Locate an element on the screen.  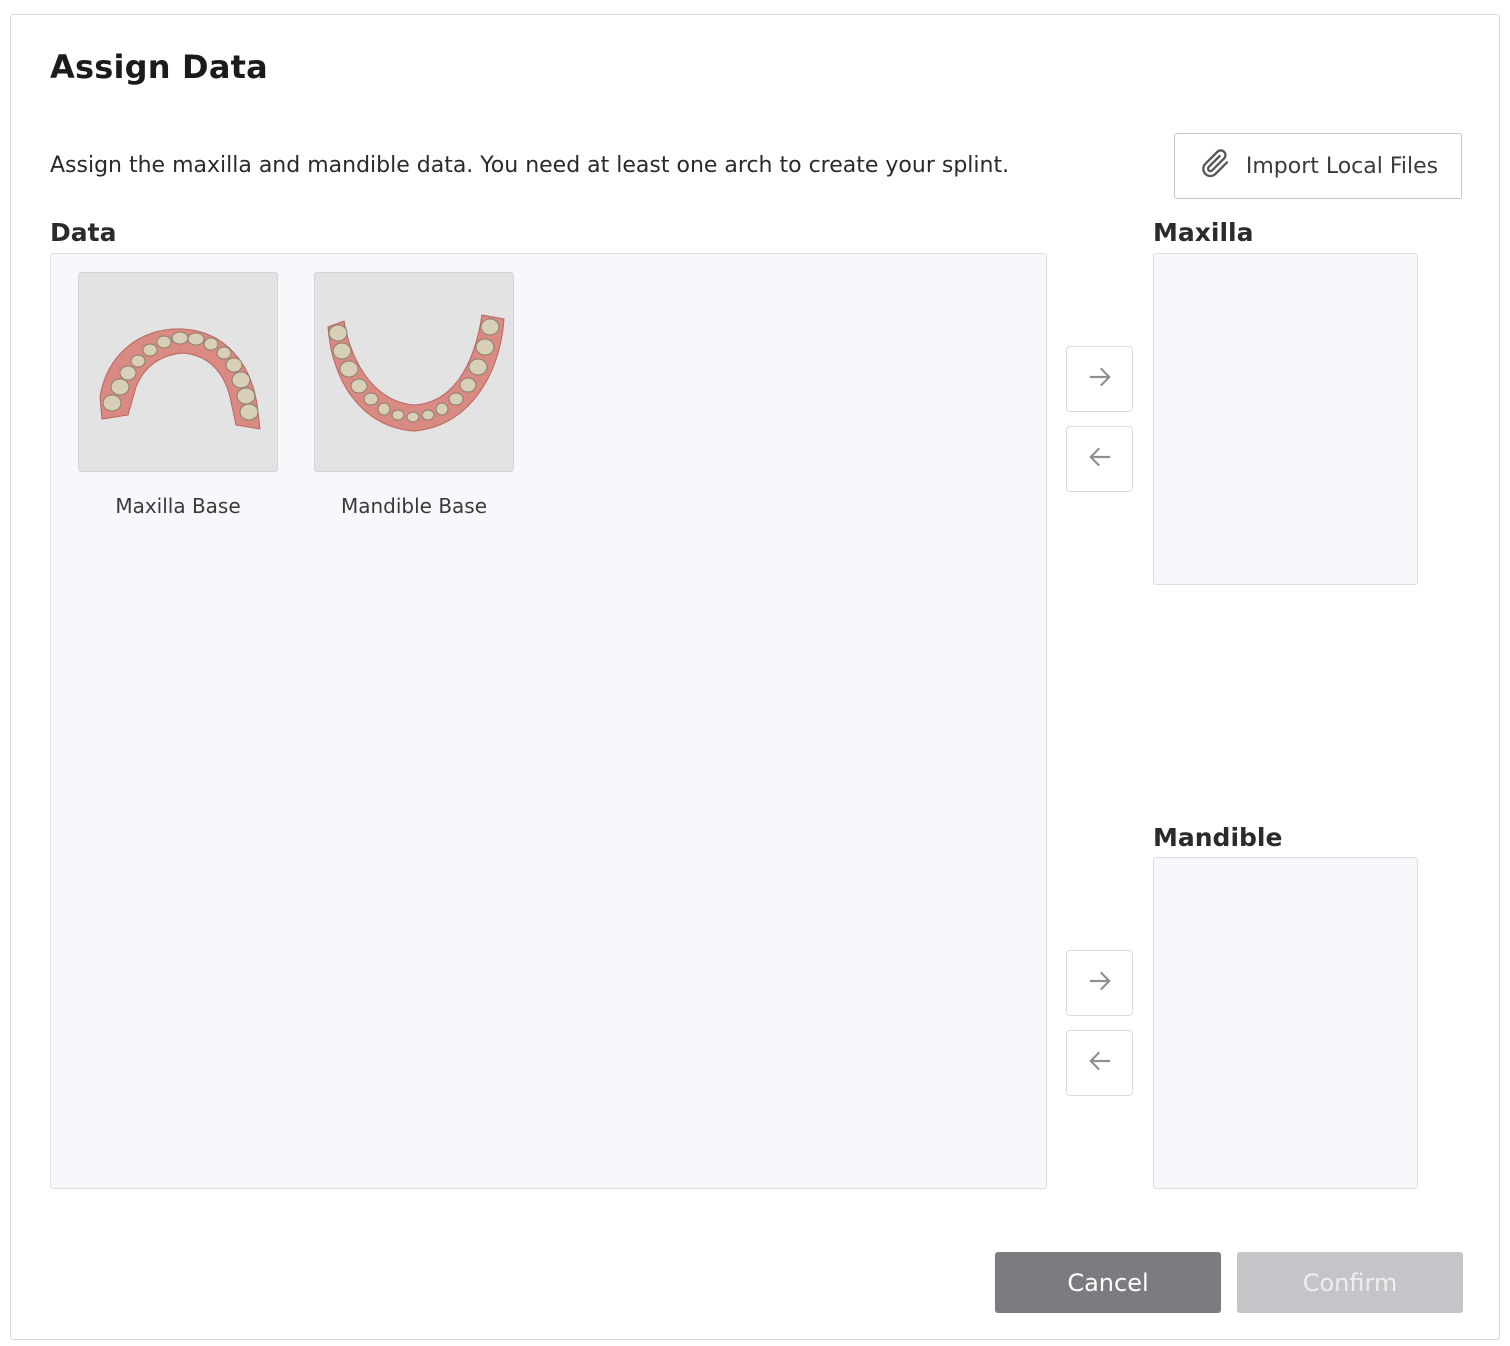
confirm-button: Confirm is located at coordinates (1350, 1282).